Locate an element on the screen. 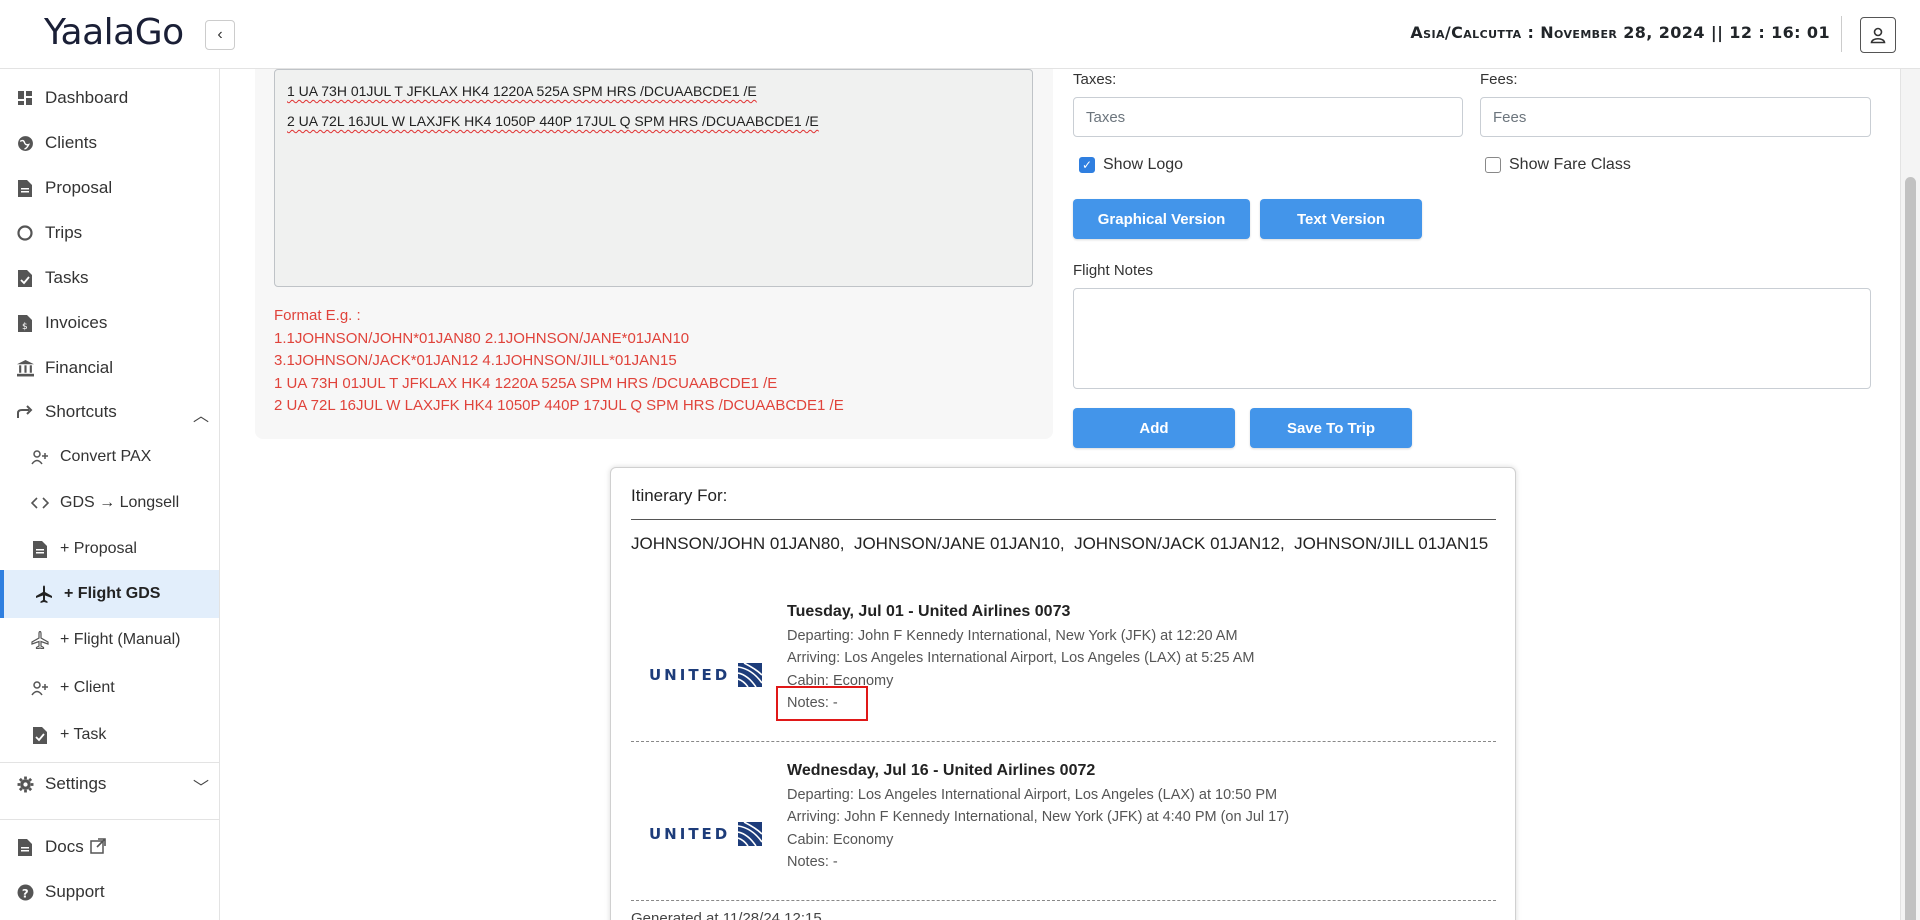  globe-icon is located at coordinates (25, 143).